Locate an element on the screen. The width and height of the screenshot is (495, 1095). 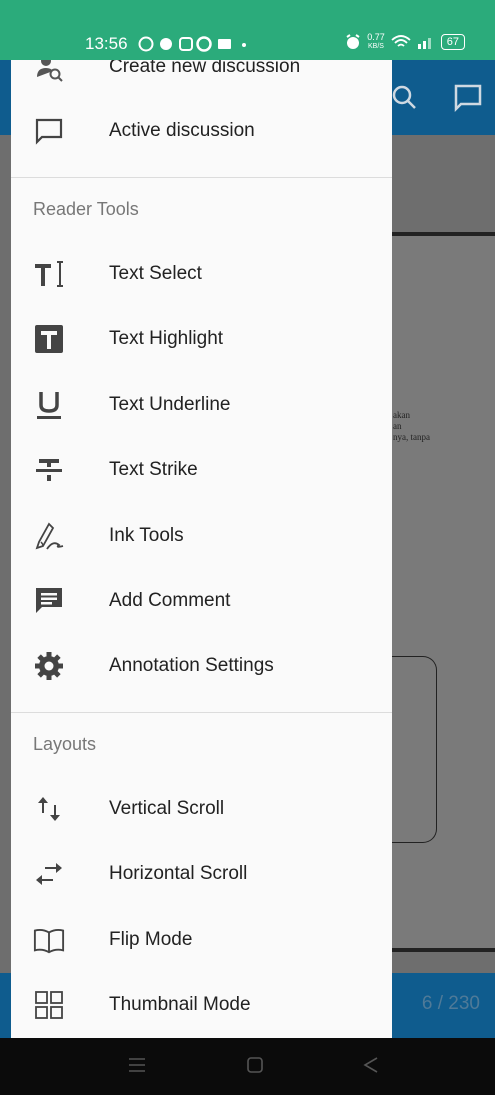
signal-icon is located at coordinates (424, 43).